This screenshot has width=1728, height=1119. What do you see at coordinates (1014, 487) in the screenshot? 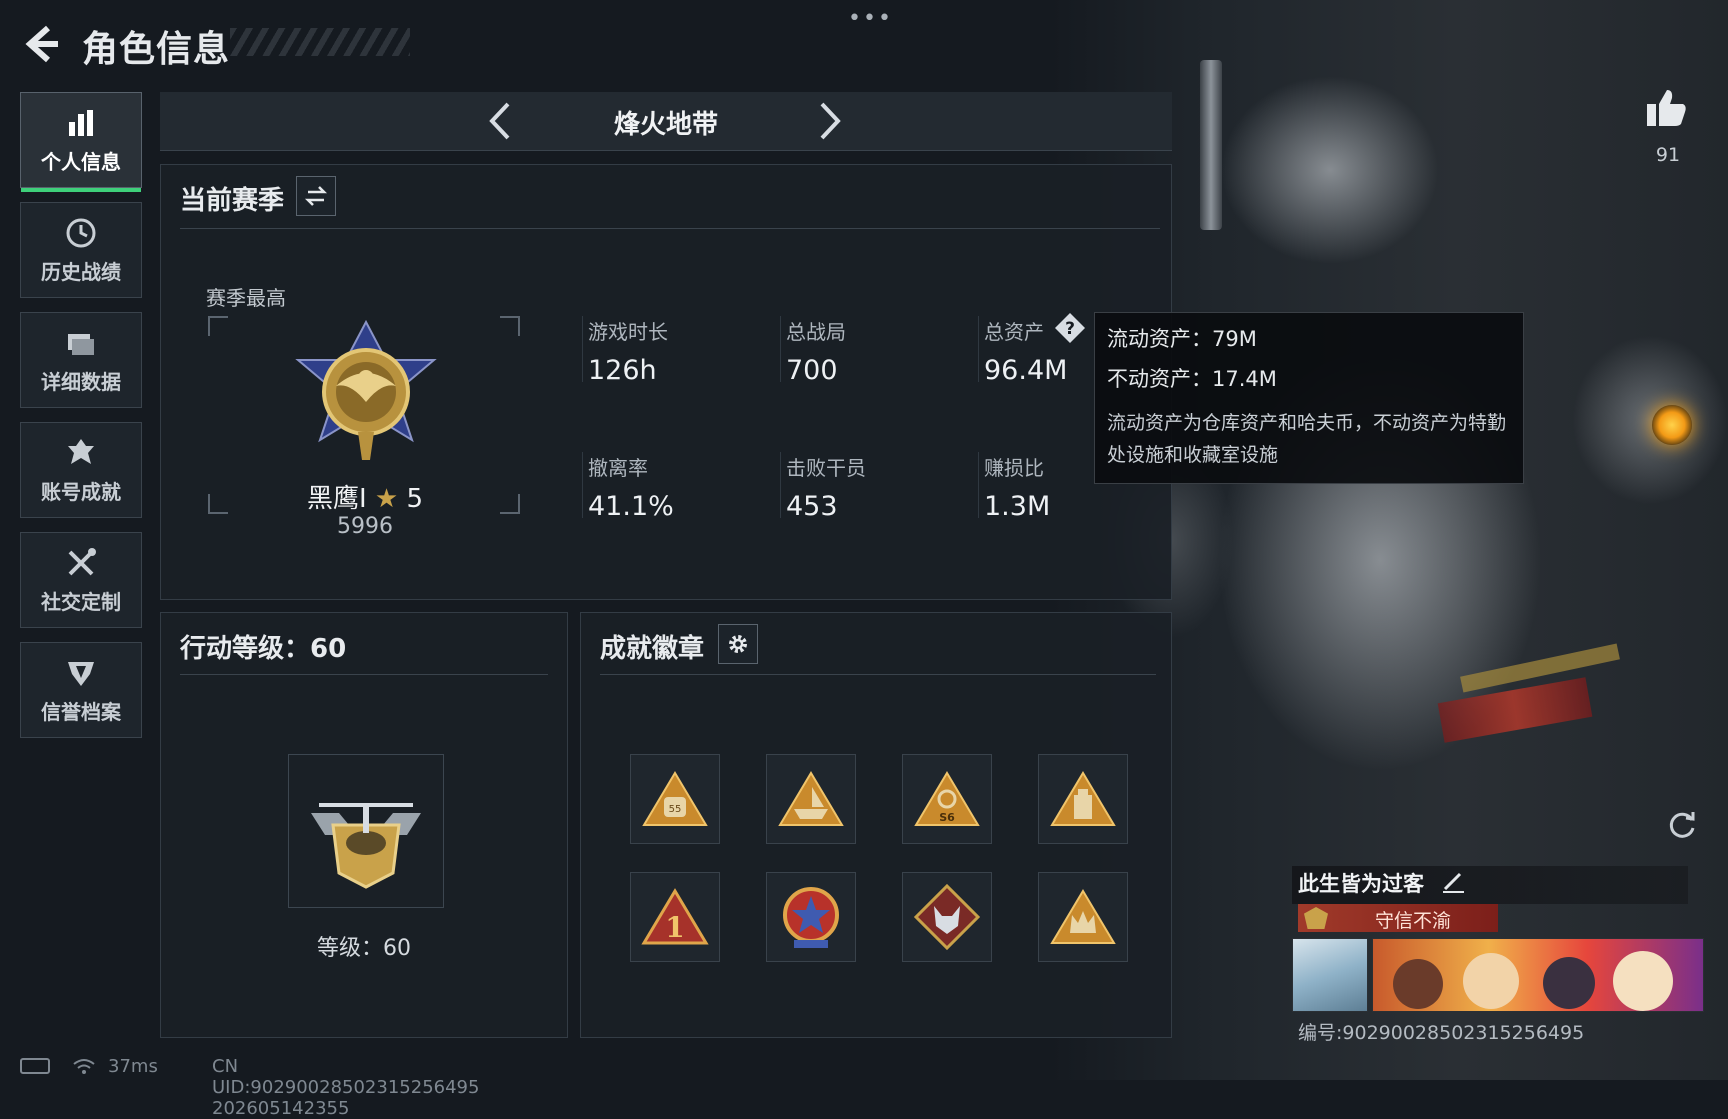
I see `stat-profit-ratio: 赚损比 1.3M` at bounding box center [1014, 487].